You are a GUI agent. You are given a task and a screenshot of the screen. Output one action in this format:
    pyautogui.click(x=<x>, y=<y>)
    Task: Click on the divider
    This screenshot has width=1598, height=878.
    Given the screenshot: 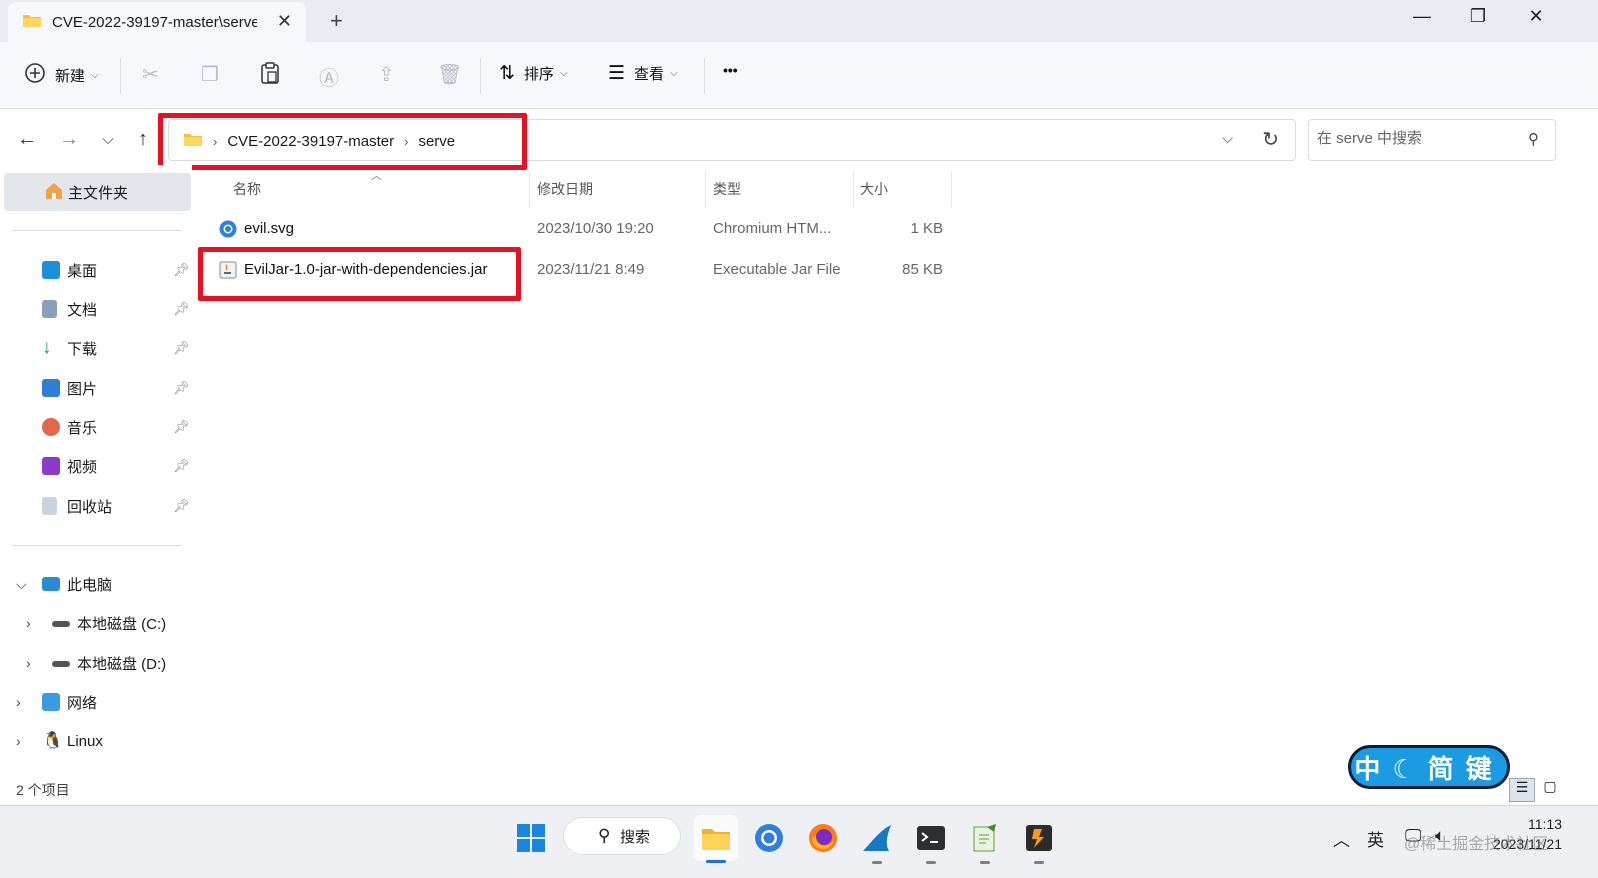 What is the action you would take?
    pyautogui.click(x=704, y=76)
    